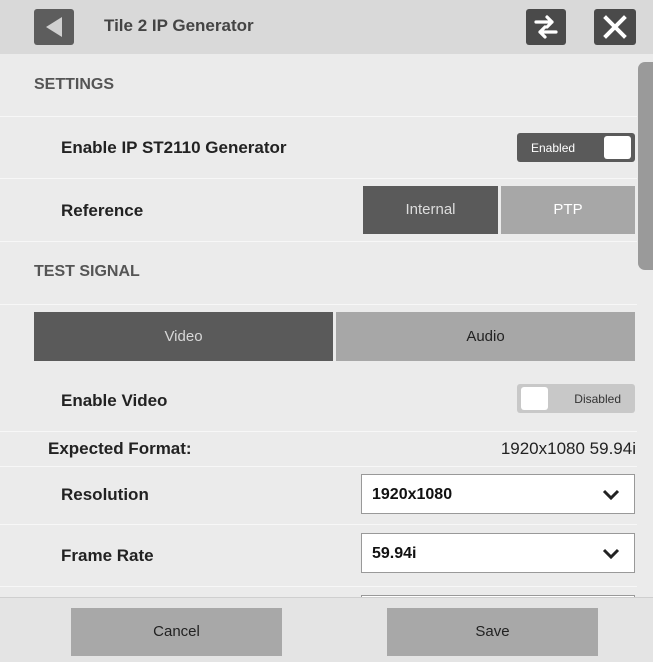 The image size is (653, 662). I want to click on resolution-value: 1920x1080, so click(412, 494).